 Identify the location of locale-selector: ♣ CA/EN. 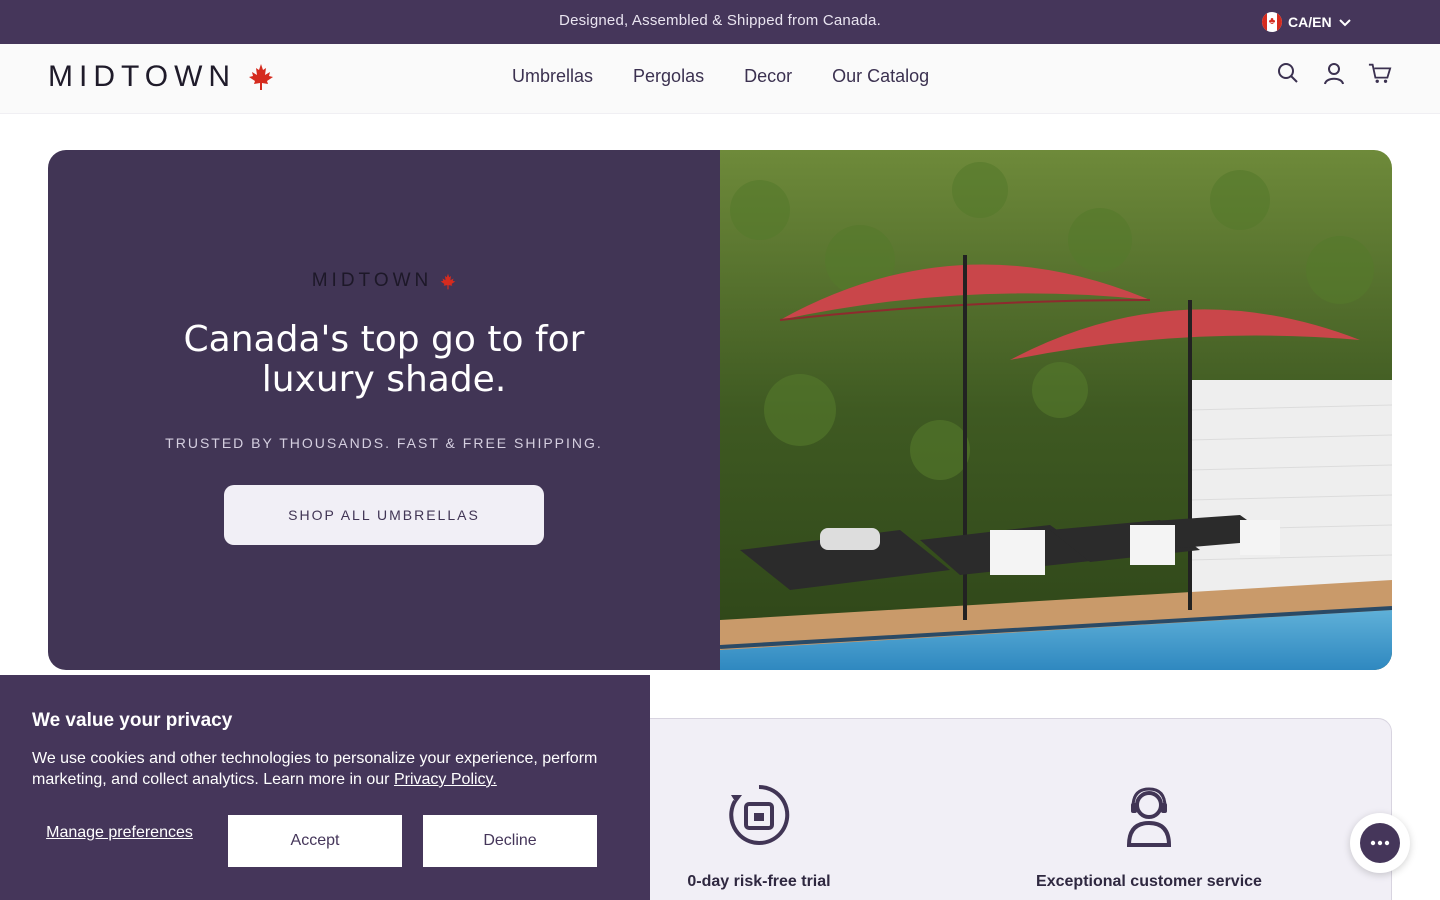
(1307, 22).